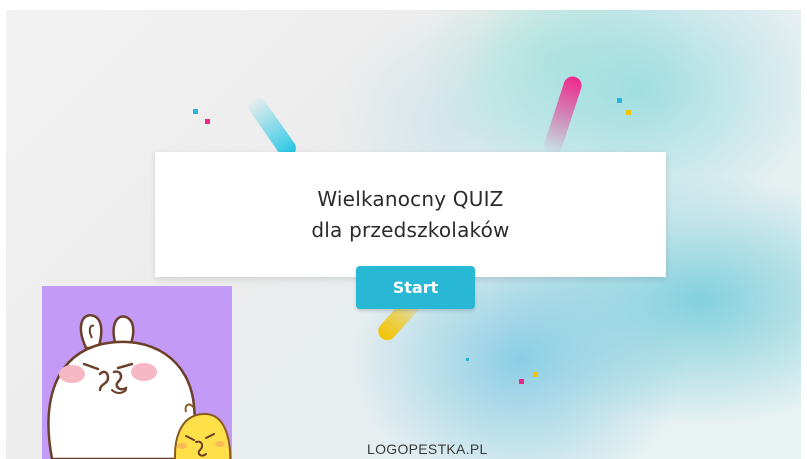 This screenshot has height=459, width=807. I want to click on start-button: Start, so click(415, 287).